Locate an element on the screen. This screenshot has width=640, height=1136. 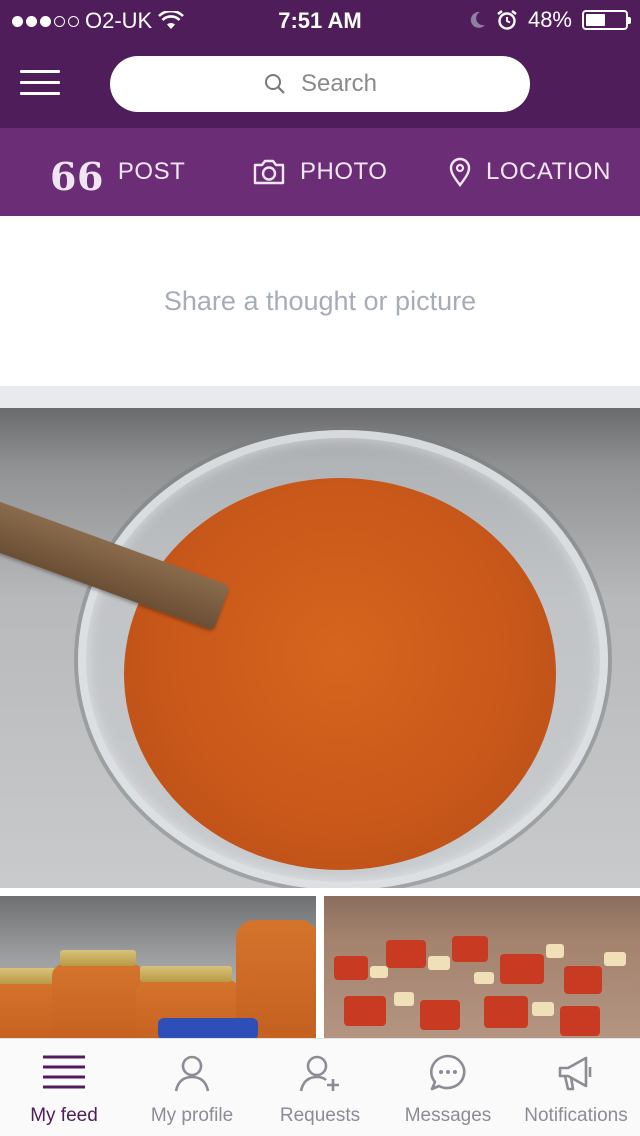
location-button: LOCATION is located at coordinates (529, 172).